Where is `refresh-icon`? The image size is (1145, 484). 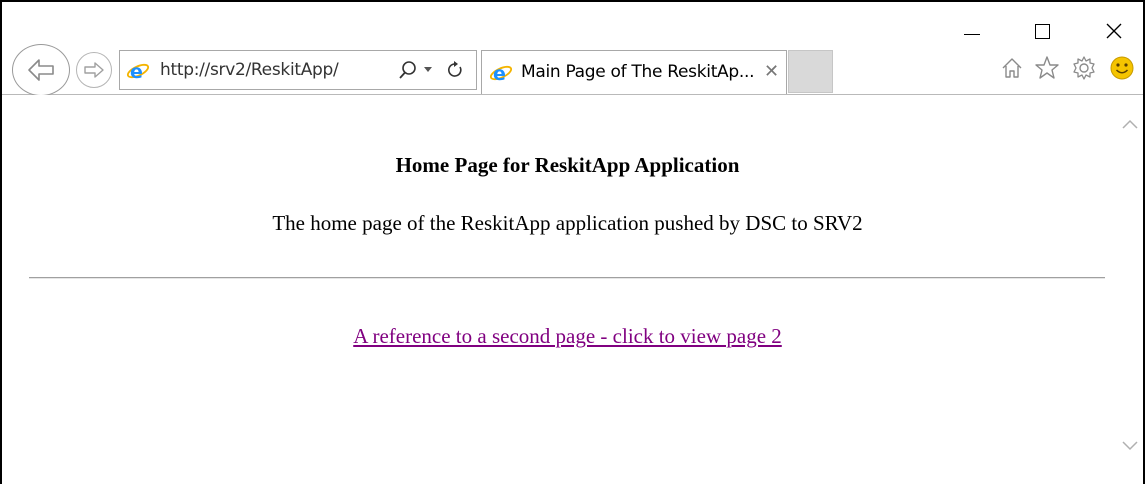
refresh-icon is located at coordinates (455, 72).